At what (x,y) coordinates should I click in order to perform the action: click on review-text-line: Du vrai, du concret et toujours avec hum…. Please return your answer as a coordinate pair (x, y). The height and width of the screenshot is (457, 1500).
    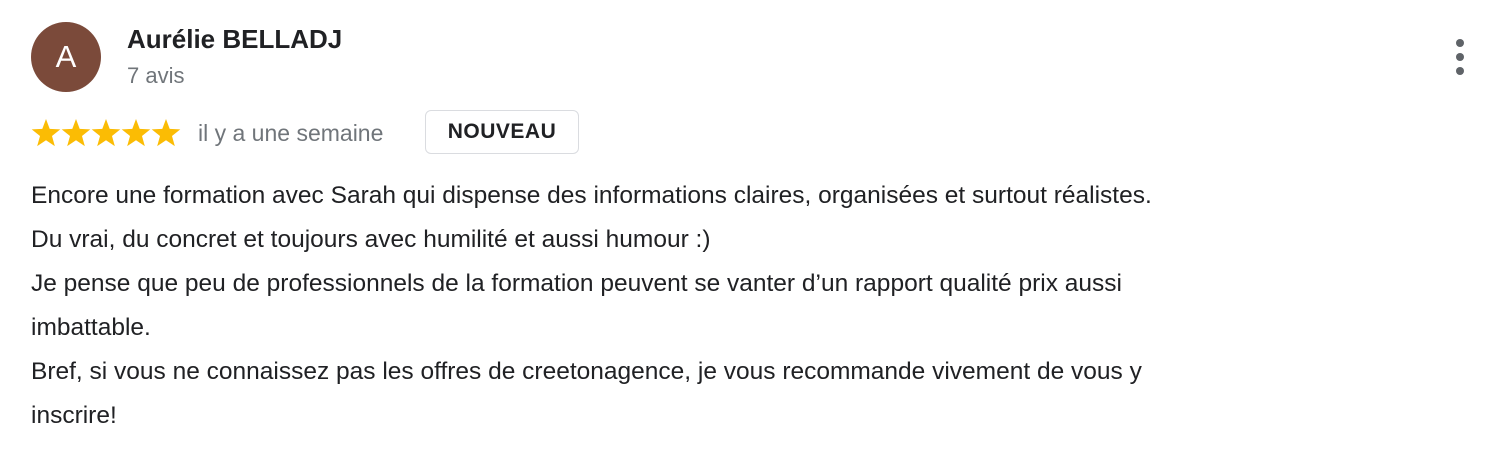
    Looking at the image, I should click on (371, 239).